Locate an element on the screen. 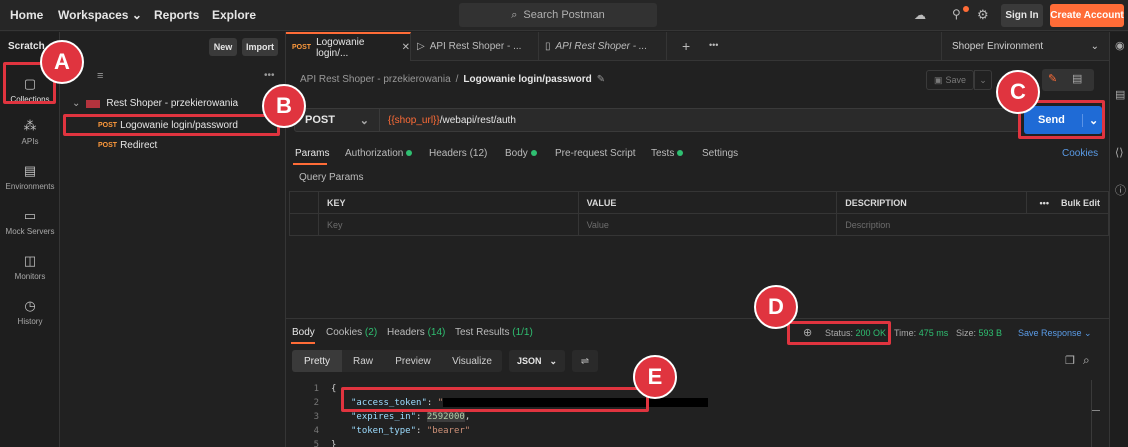 This screenshot has height=447, width=1128. save-button: ▣ Save is located at coordinates (950, 80).